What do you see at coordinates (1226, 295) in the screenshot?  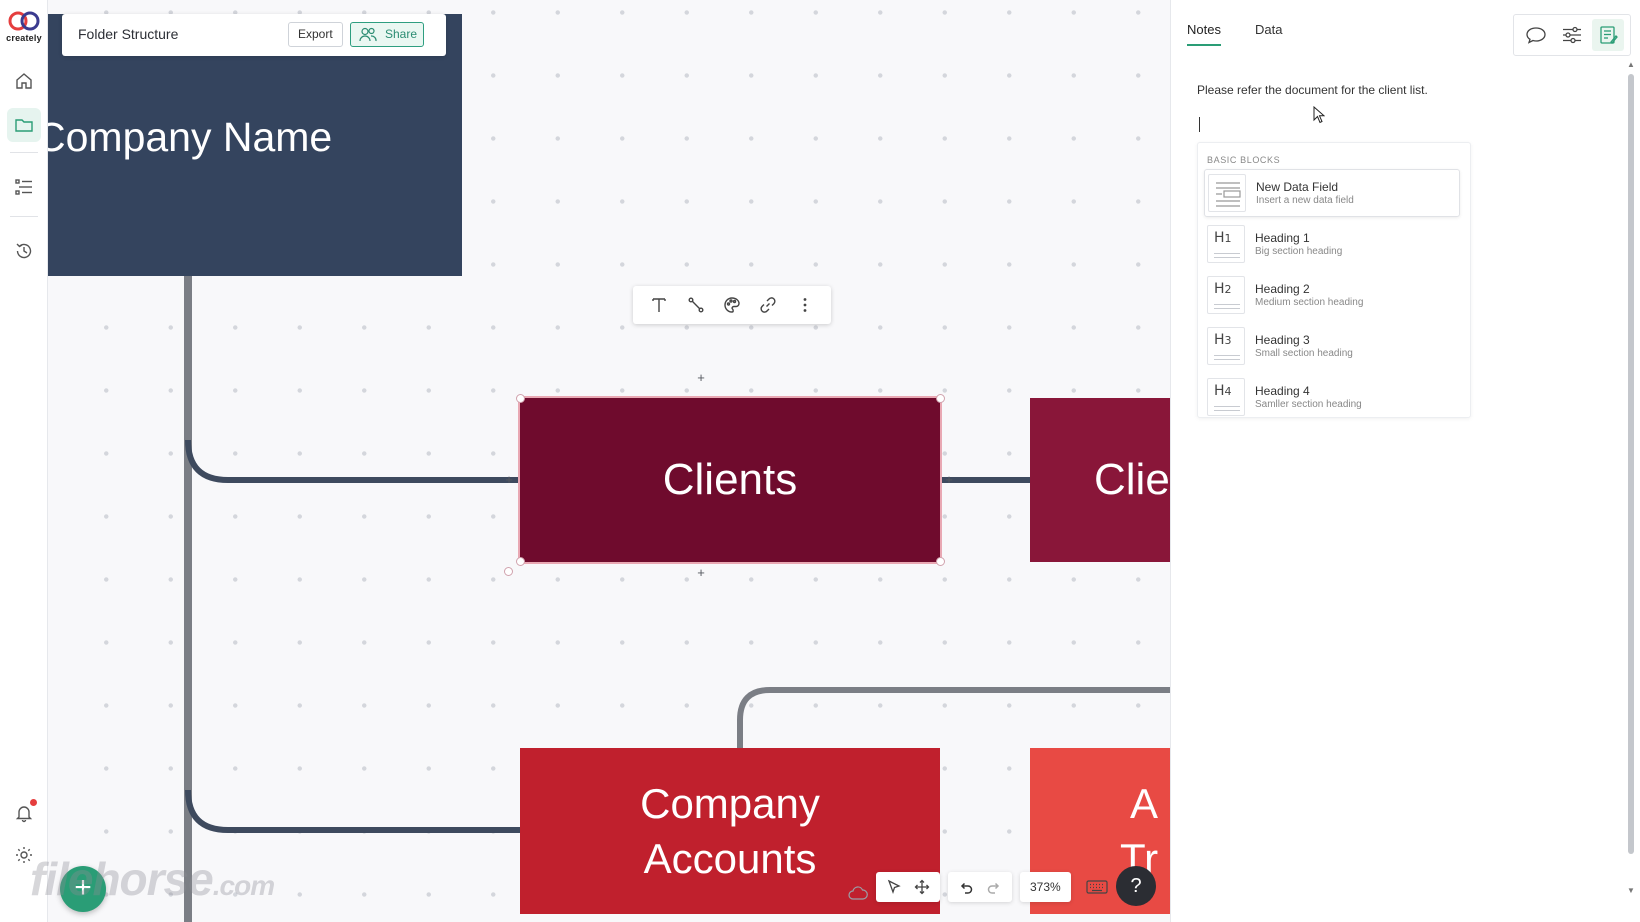 I see `heading-2-icon: H2` at bounding box center [1226, 295].